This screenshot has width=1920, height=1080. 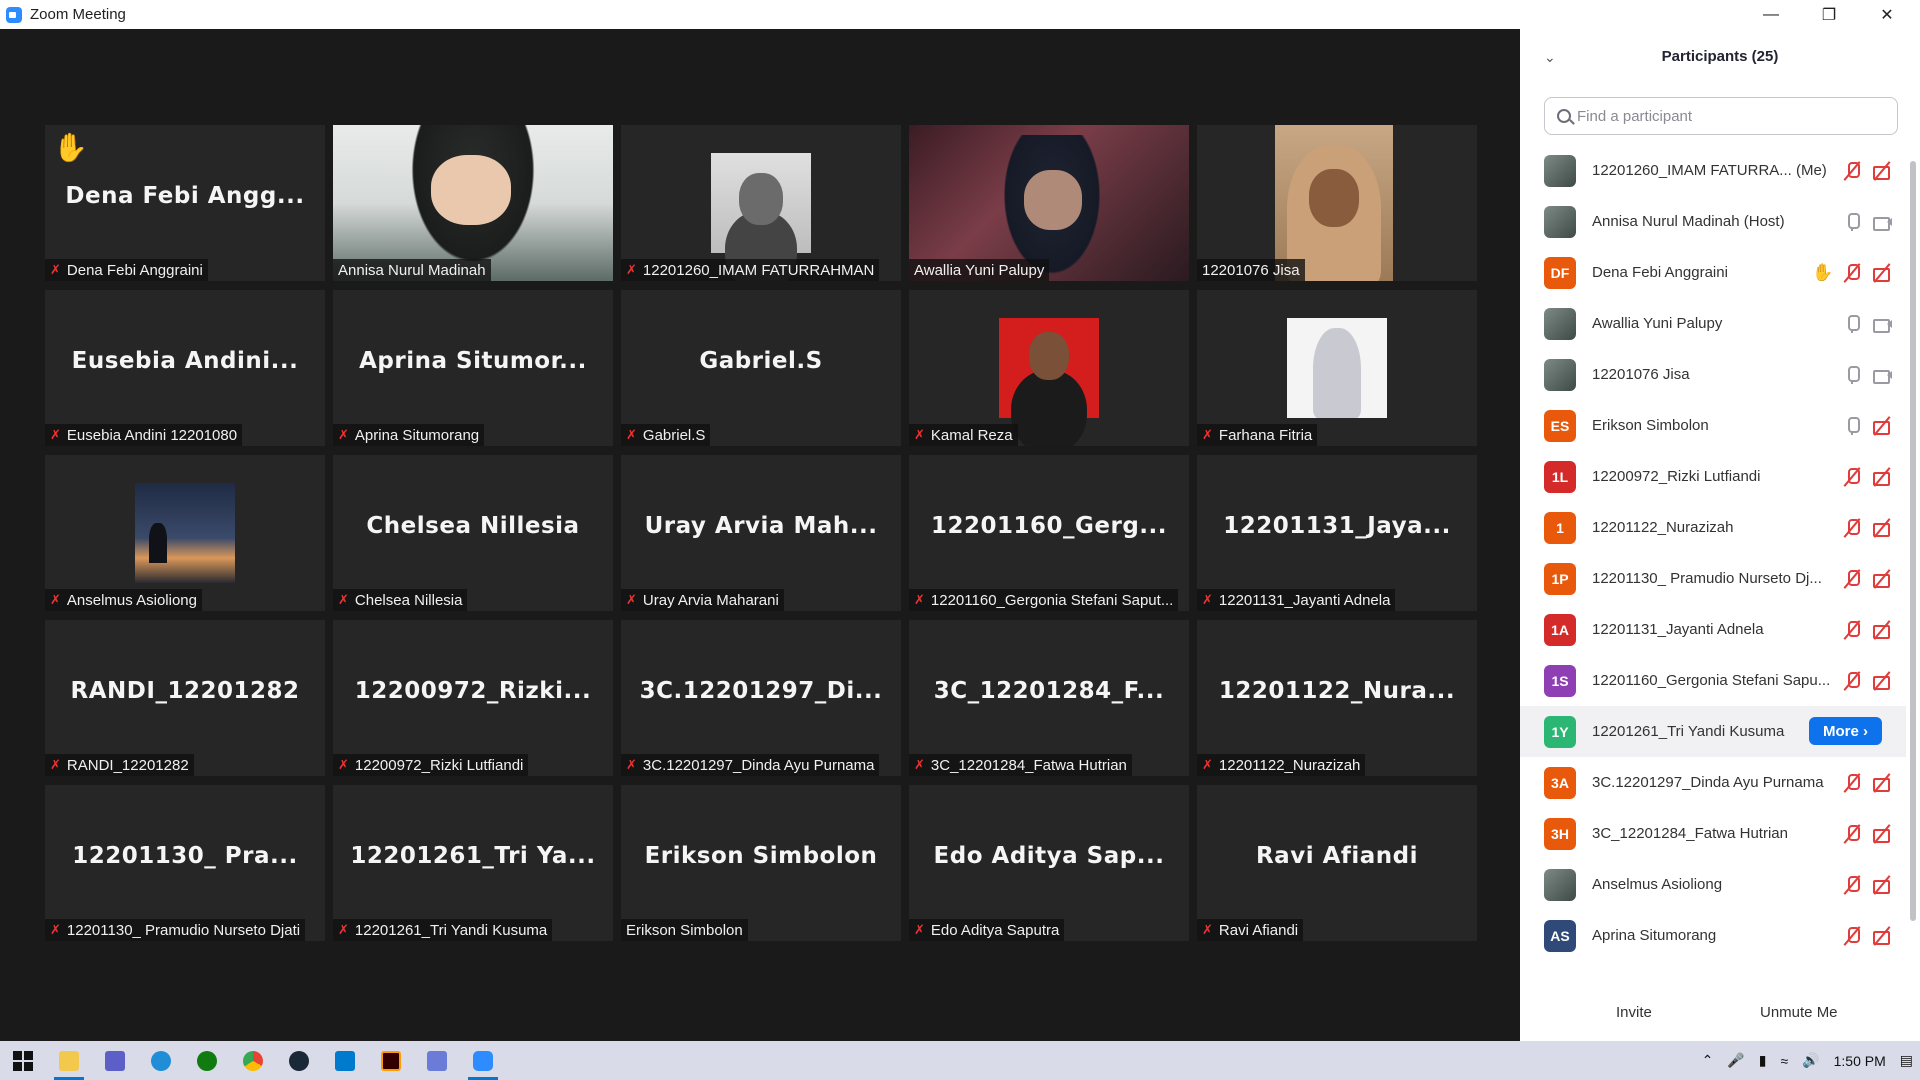 I want to click on participant-row: 3H 3C_12201284_Fatwa Hutrian, so click(x=1713, y=833).